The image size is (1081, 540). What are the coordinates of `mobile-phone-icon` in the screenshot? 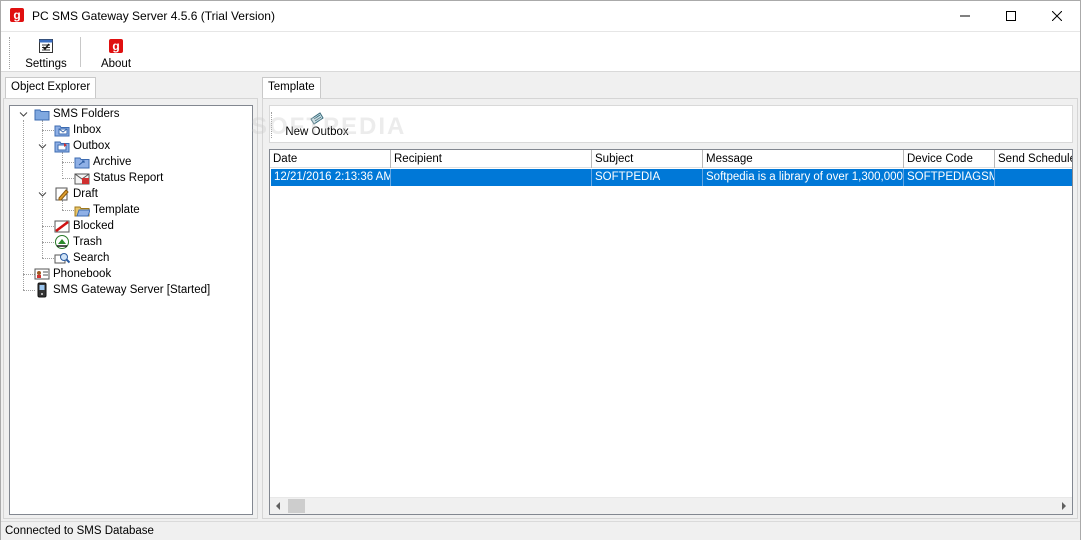 It's located at (42, 290).